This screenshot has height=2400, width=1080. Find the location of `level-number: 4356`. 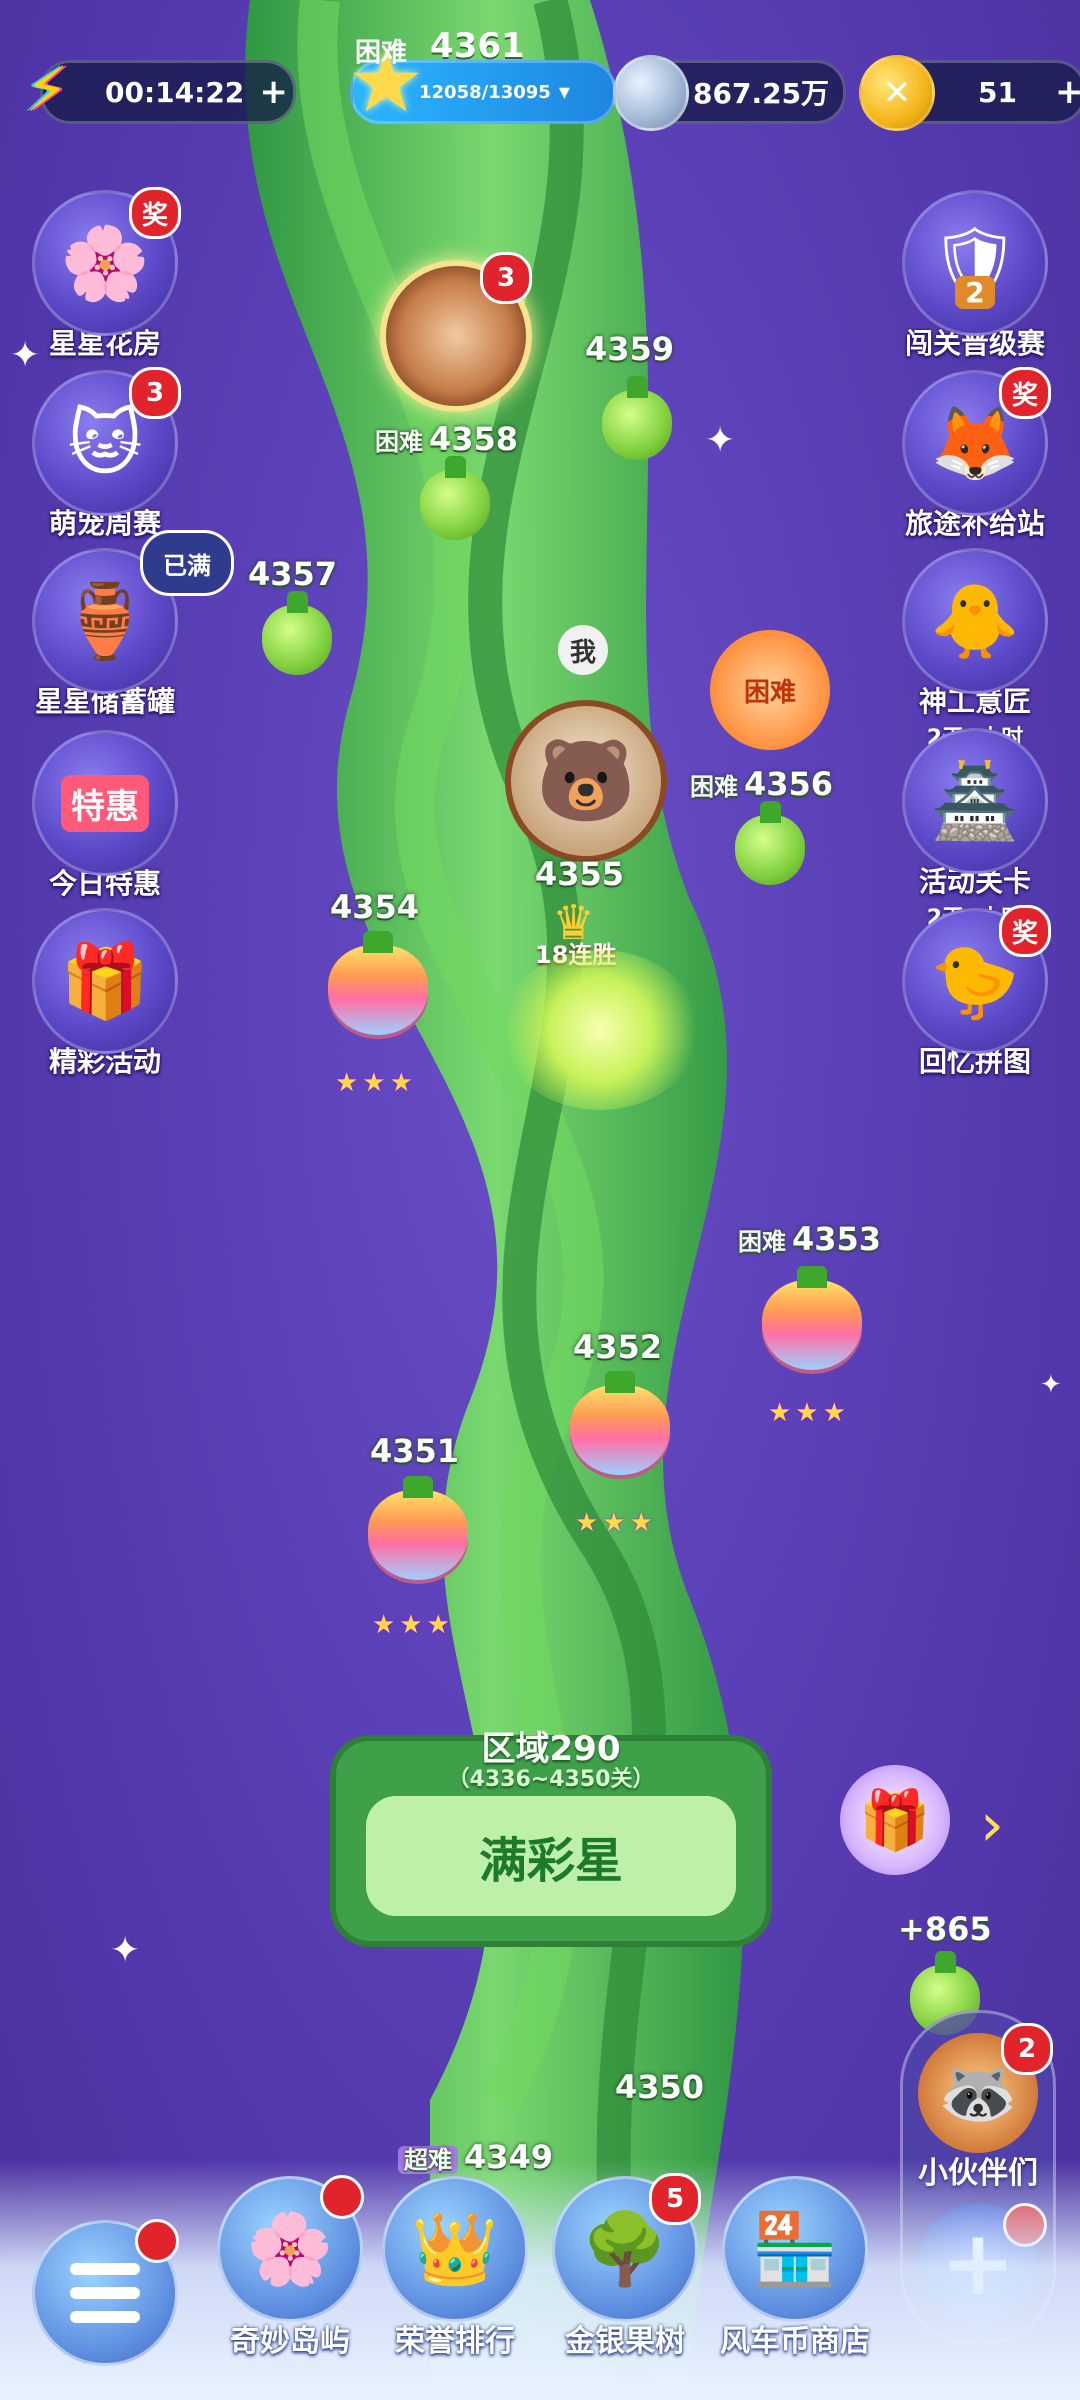

level-number: 4356 is located at coordinates (789, 784).